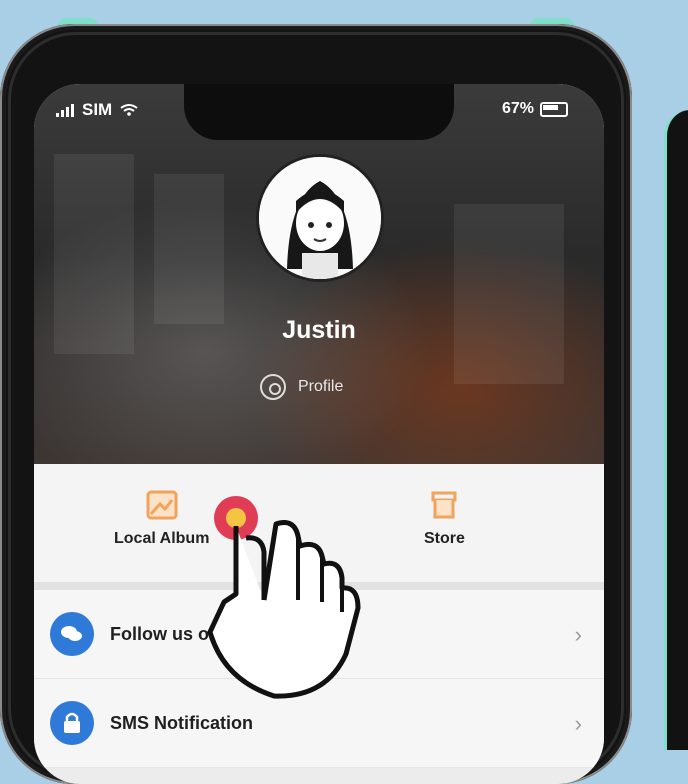 This screenshot has width=688, height=784. I want to click on pointer-hand-icon, so click(284, 597).